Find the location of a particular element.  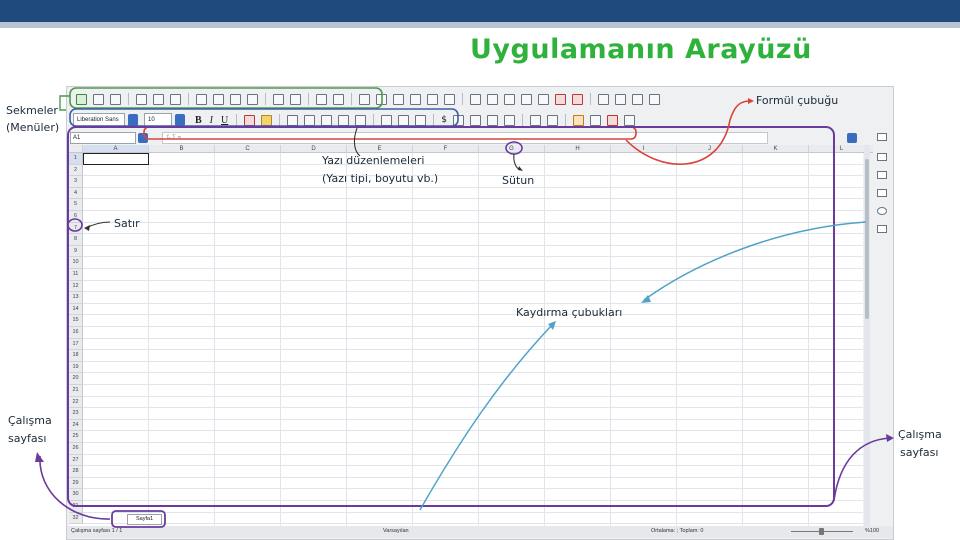

align-left-icon is located at coordinates (293, 120).